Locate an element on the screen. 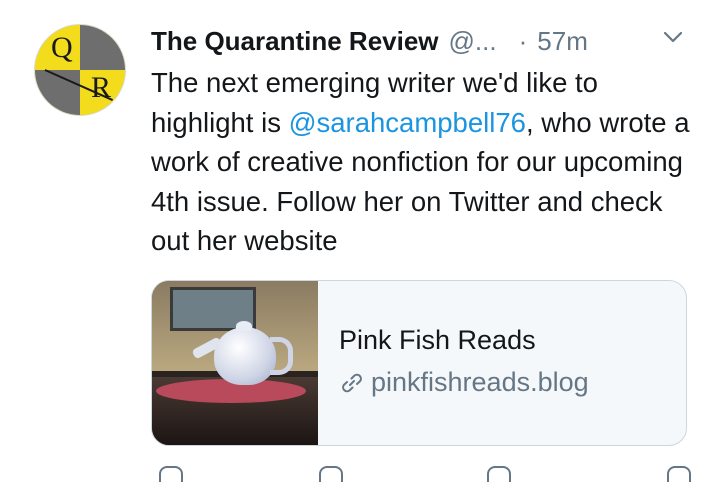 The height and width of the screenshot is (482, 720). chevron-down-icon is located at coordinates (673, 37).